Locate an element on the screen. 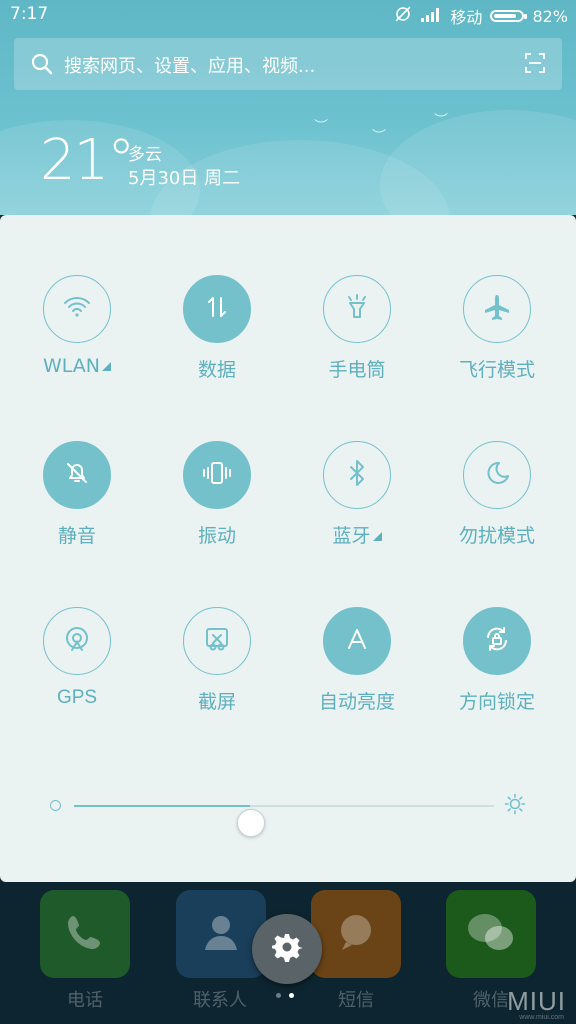 The image size is (576, 1024). tile-airplane: 飞行模式 is located at coordinates (497, 328).